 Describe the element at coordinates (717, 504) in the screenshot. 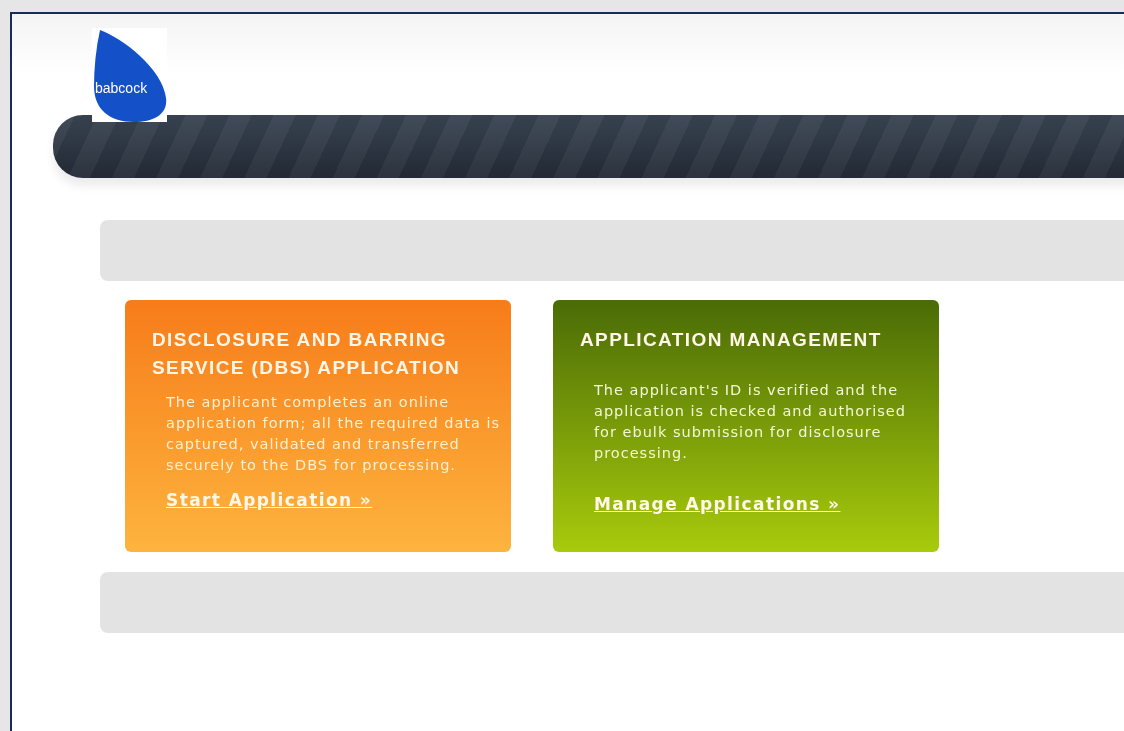

I see `card-link: Manage Applications »` at that location.